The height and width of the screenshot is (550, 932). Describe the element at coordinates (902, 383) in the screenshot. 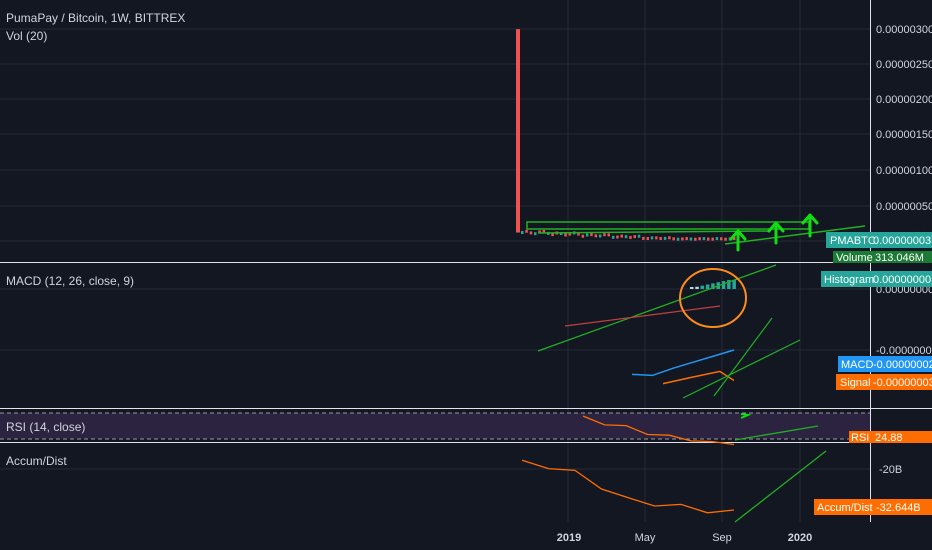

I see `signal-value: -0.00000003` at that location.